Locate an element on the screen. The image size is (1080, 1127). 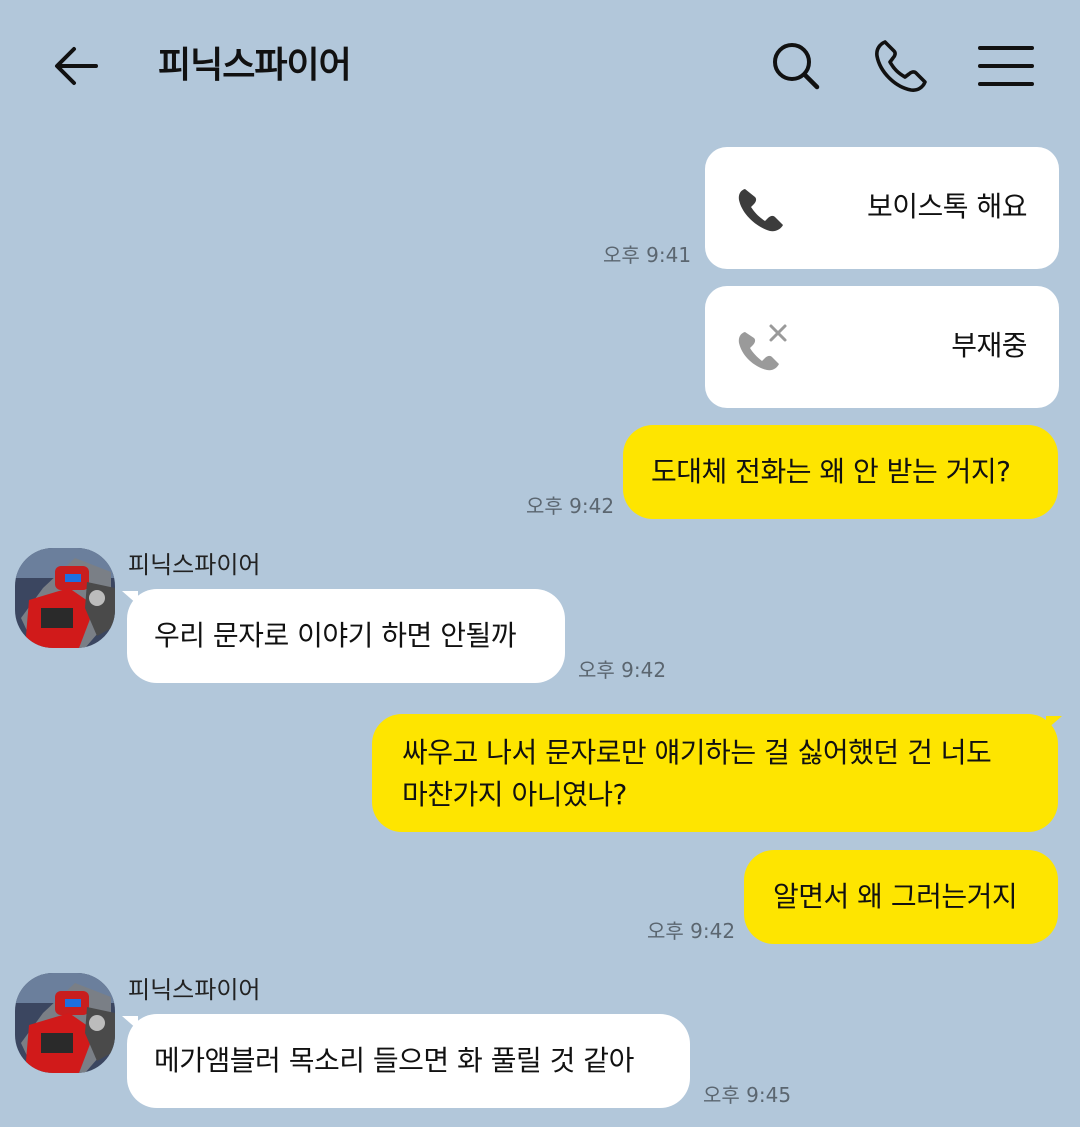
my-message-bubble: 싸우고 나서 문자로만 얘기하는 걸 싫어했던 건 너도 마찬가지 아니였나? is located at coordinates (715, 773).